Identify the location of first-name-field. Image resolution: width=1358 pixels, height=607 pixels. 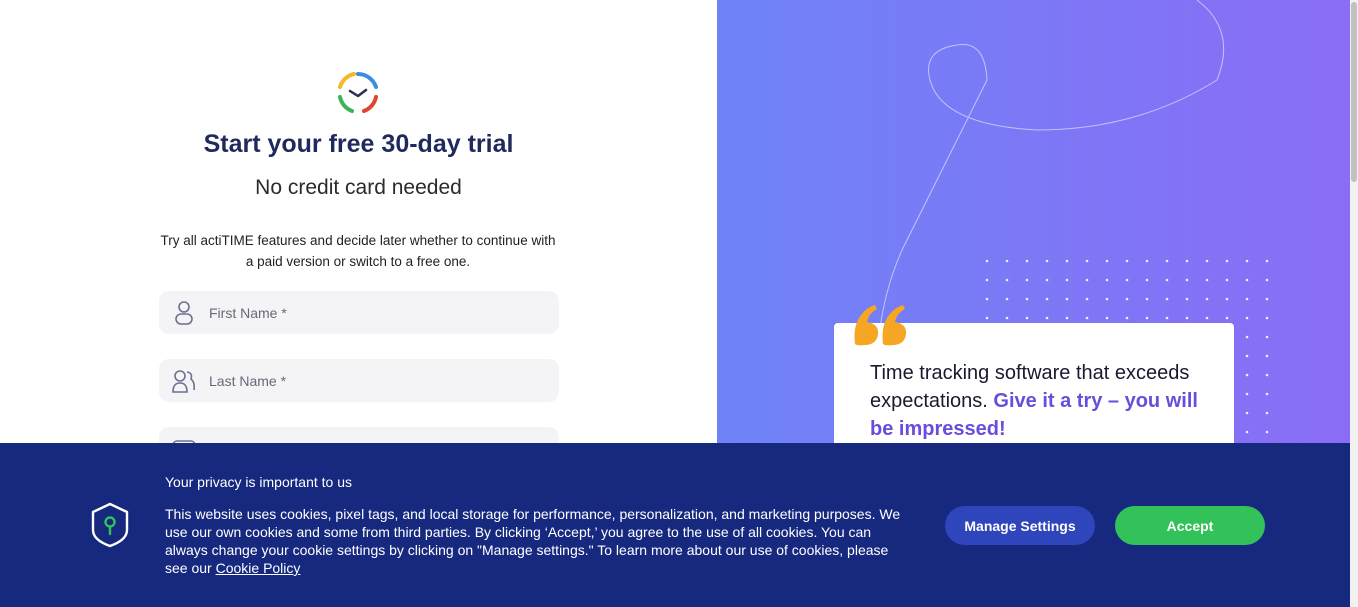
(359, 312).